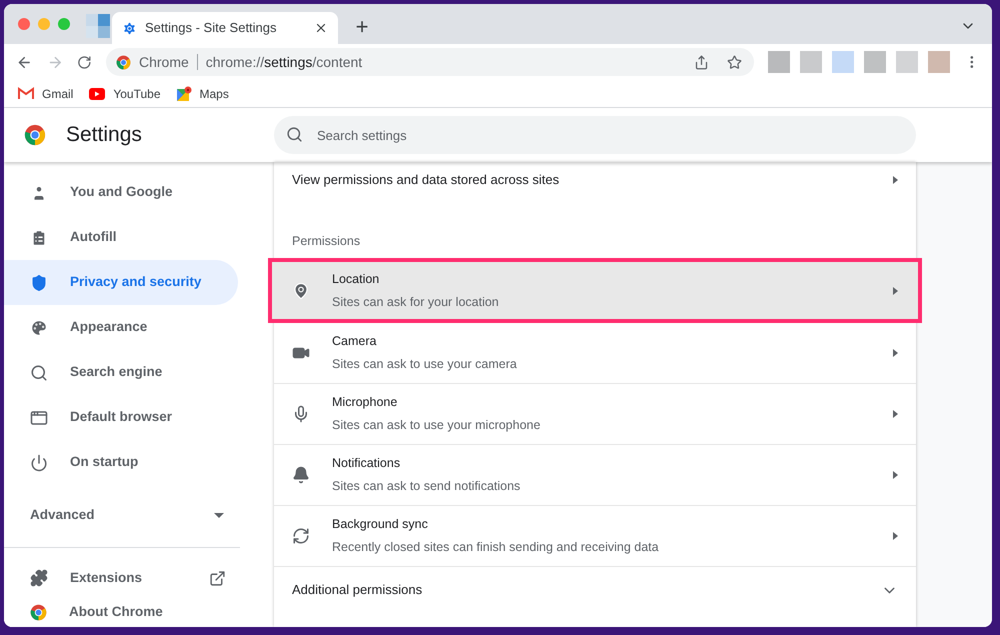 Image resolution: width=1000 pixels, height=635 pixels. What do you see at coordinates (326, 241) in the screenshot?
I see `section-title: Permissions` at bounding box center [326, 241].